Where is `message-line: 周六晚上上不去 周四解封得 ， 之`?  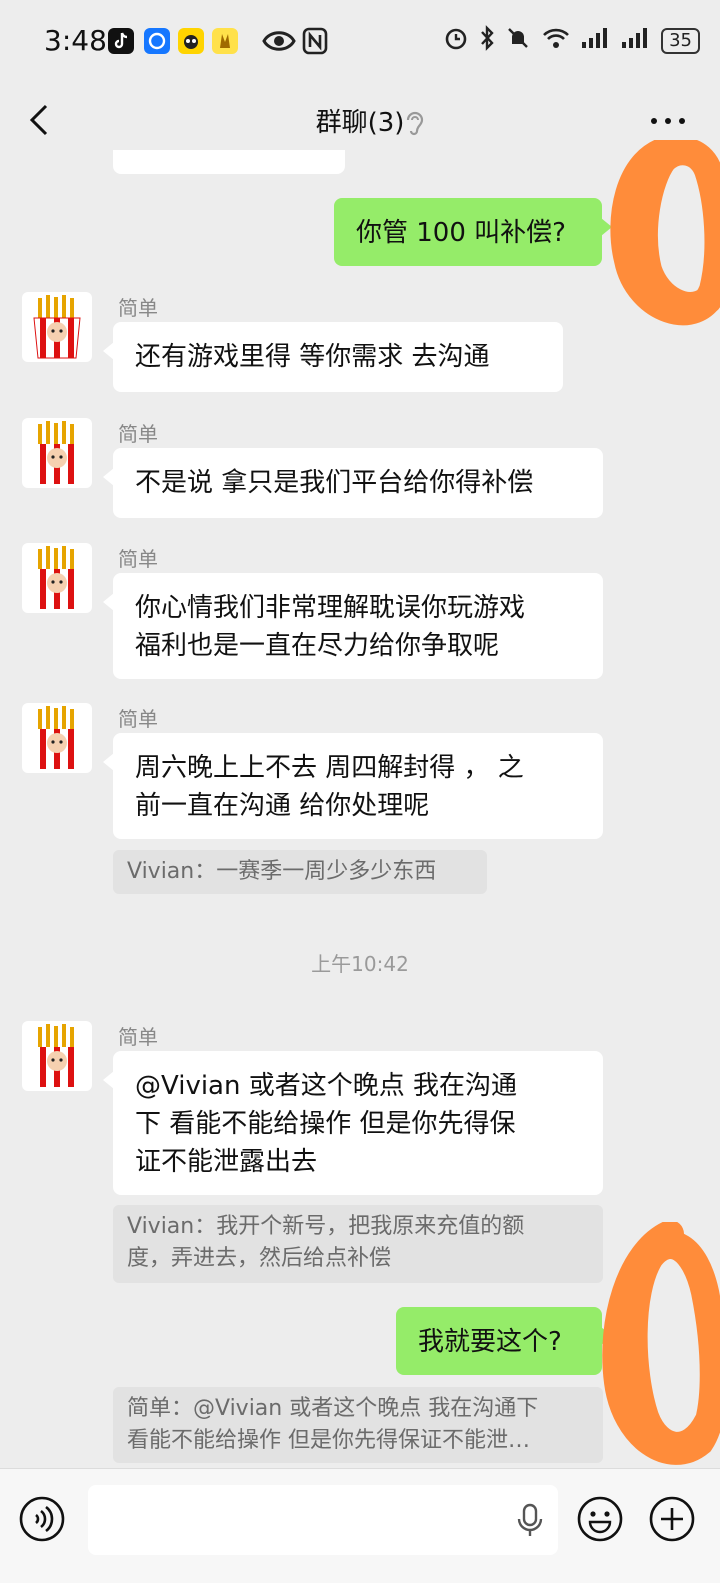 message-line: 周六晚上上不去 周四解封得 ， 之 is located at coordinates (329, 768).